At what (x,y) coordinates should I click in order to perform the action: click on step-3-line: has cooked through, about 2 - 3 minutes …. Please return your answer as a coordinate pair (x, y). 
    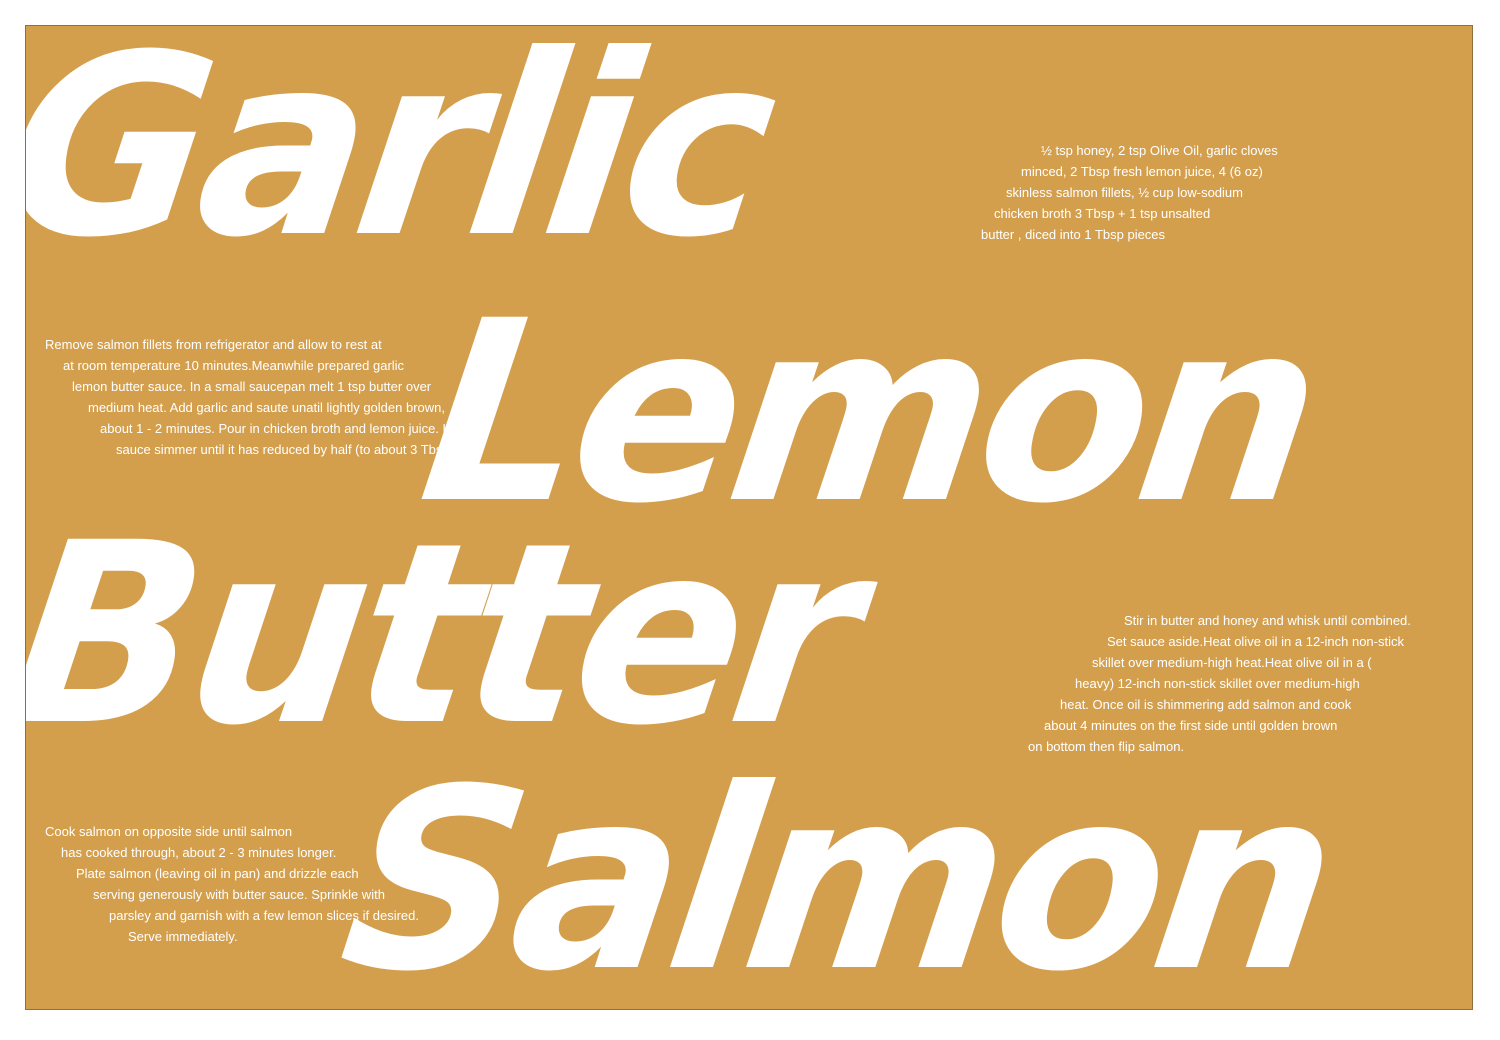
    Looking at the image, I should click on (199, 852).